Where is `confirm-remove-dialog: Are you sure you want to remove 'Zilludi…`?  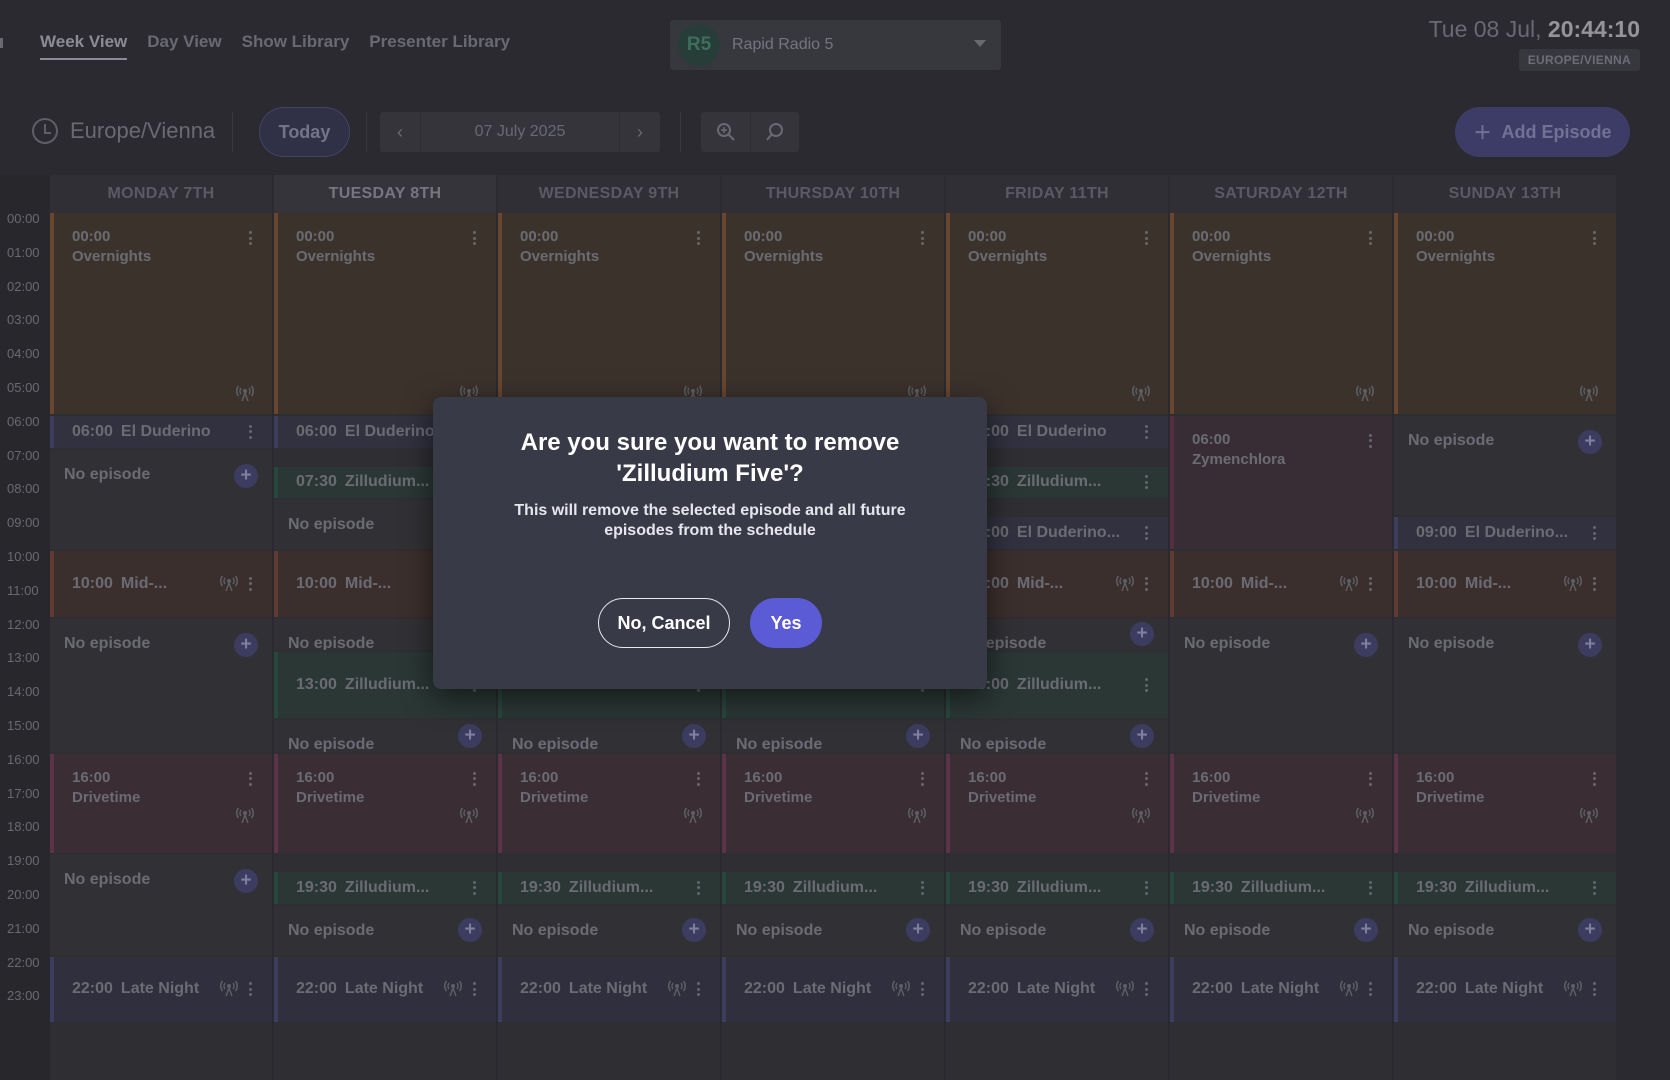 confirm-remove-dialog: Are you sure you want to remove 'Zilludi… is located at coordinates (710, 543).